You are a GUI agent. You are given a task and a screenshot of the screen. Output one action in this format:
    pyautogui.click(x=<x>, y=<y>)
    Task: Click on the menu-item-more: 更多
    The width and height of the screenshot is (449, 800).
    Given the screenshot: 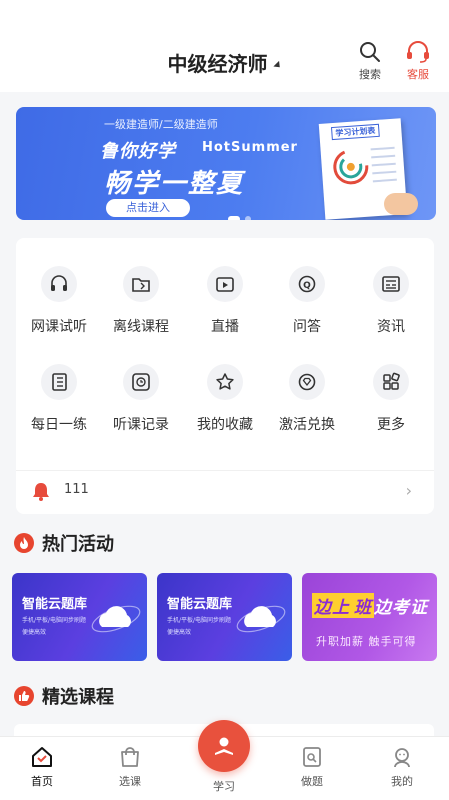 What is the action you would take?
    pyautogui.click(x=391, y=399)
    